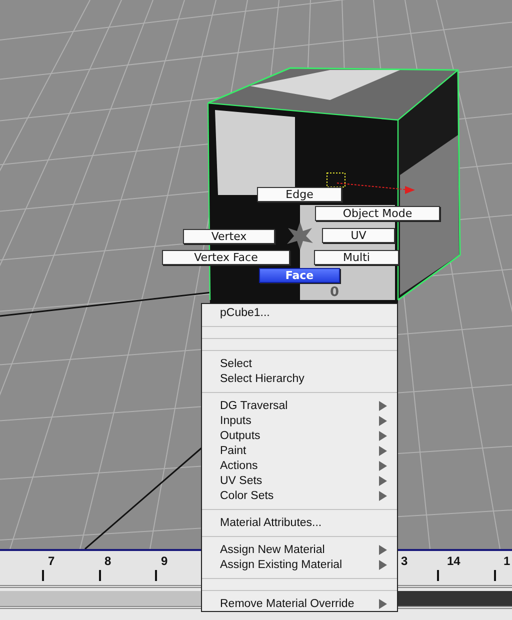 This screenshot has width=512, height=620. Describe the element at coordinates (299, 378) in the screenshot. I see `menu-item: Select Hierarchy` at that location.